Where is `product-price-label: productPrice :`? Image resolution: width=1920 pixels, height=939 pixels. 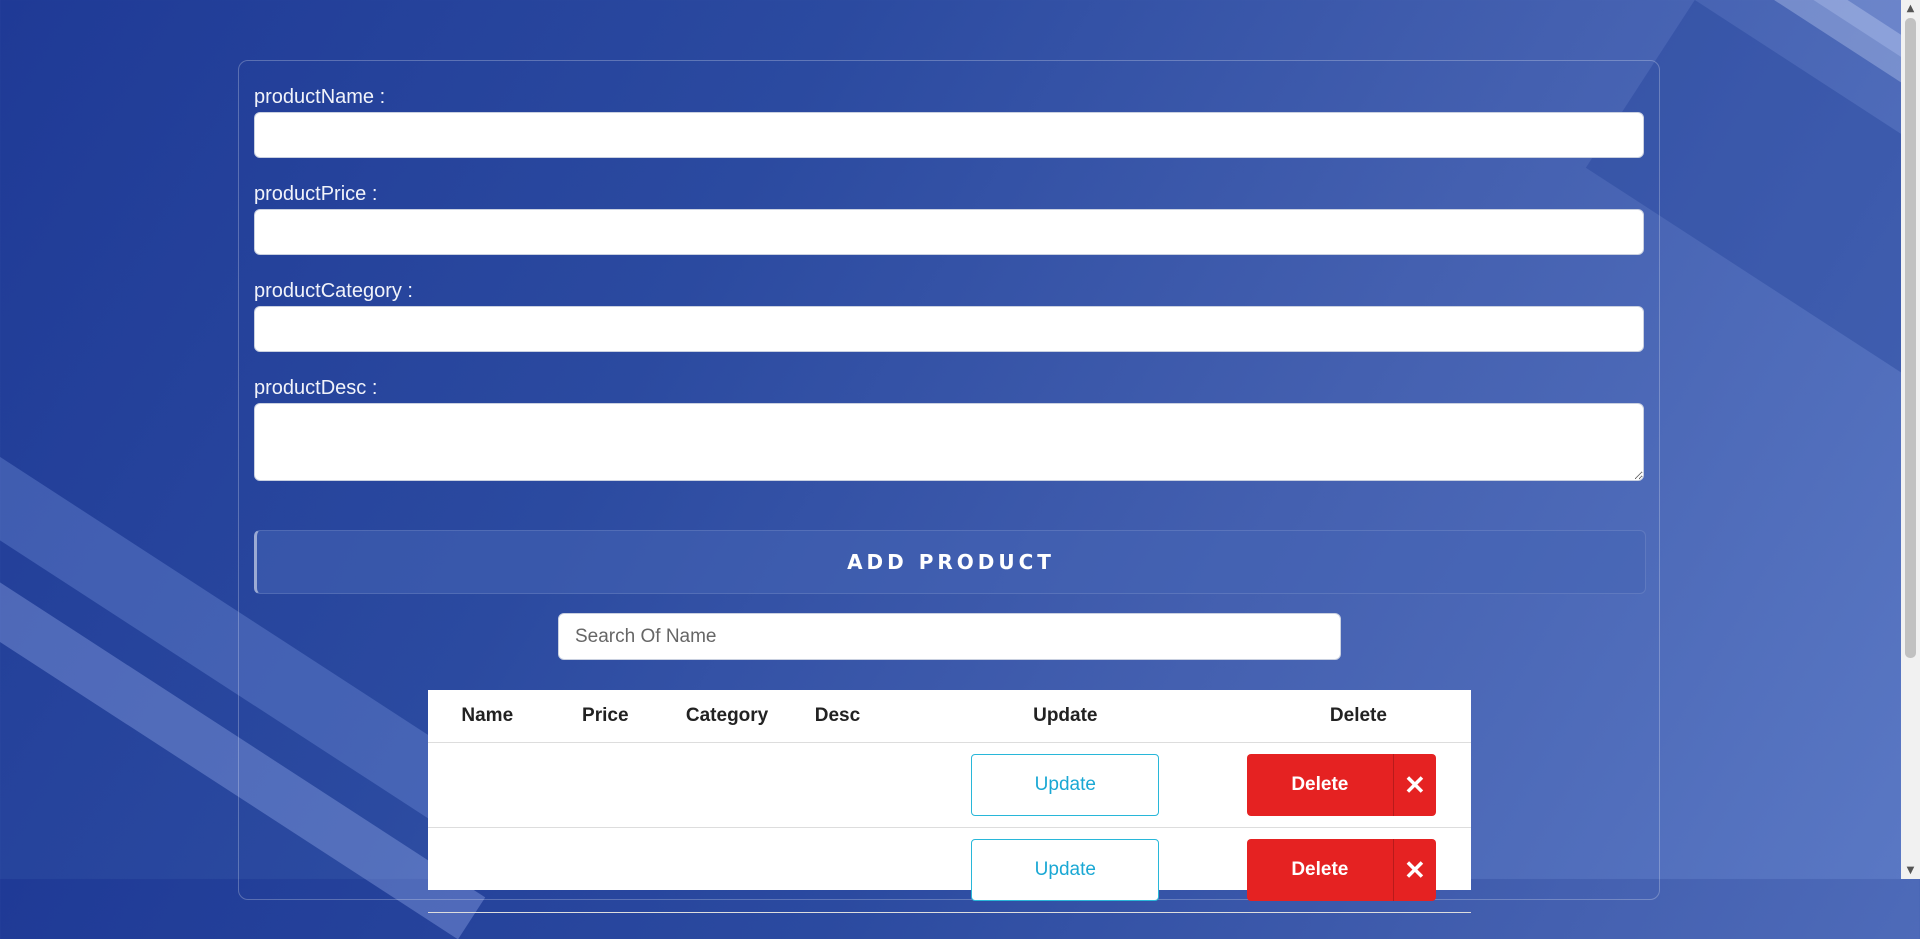
product-price-label: productPrice : is located at coordinates (316, 194).